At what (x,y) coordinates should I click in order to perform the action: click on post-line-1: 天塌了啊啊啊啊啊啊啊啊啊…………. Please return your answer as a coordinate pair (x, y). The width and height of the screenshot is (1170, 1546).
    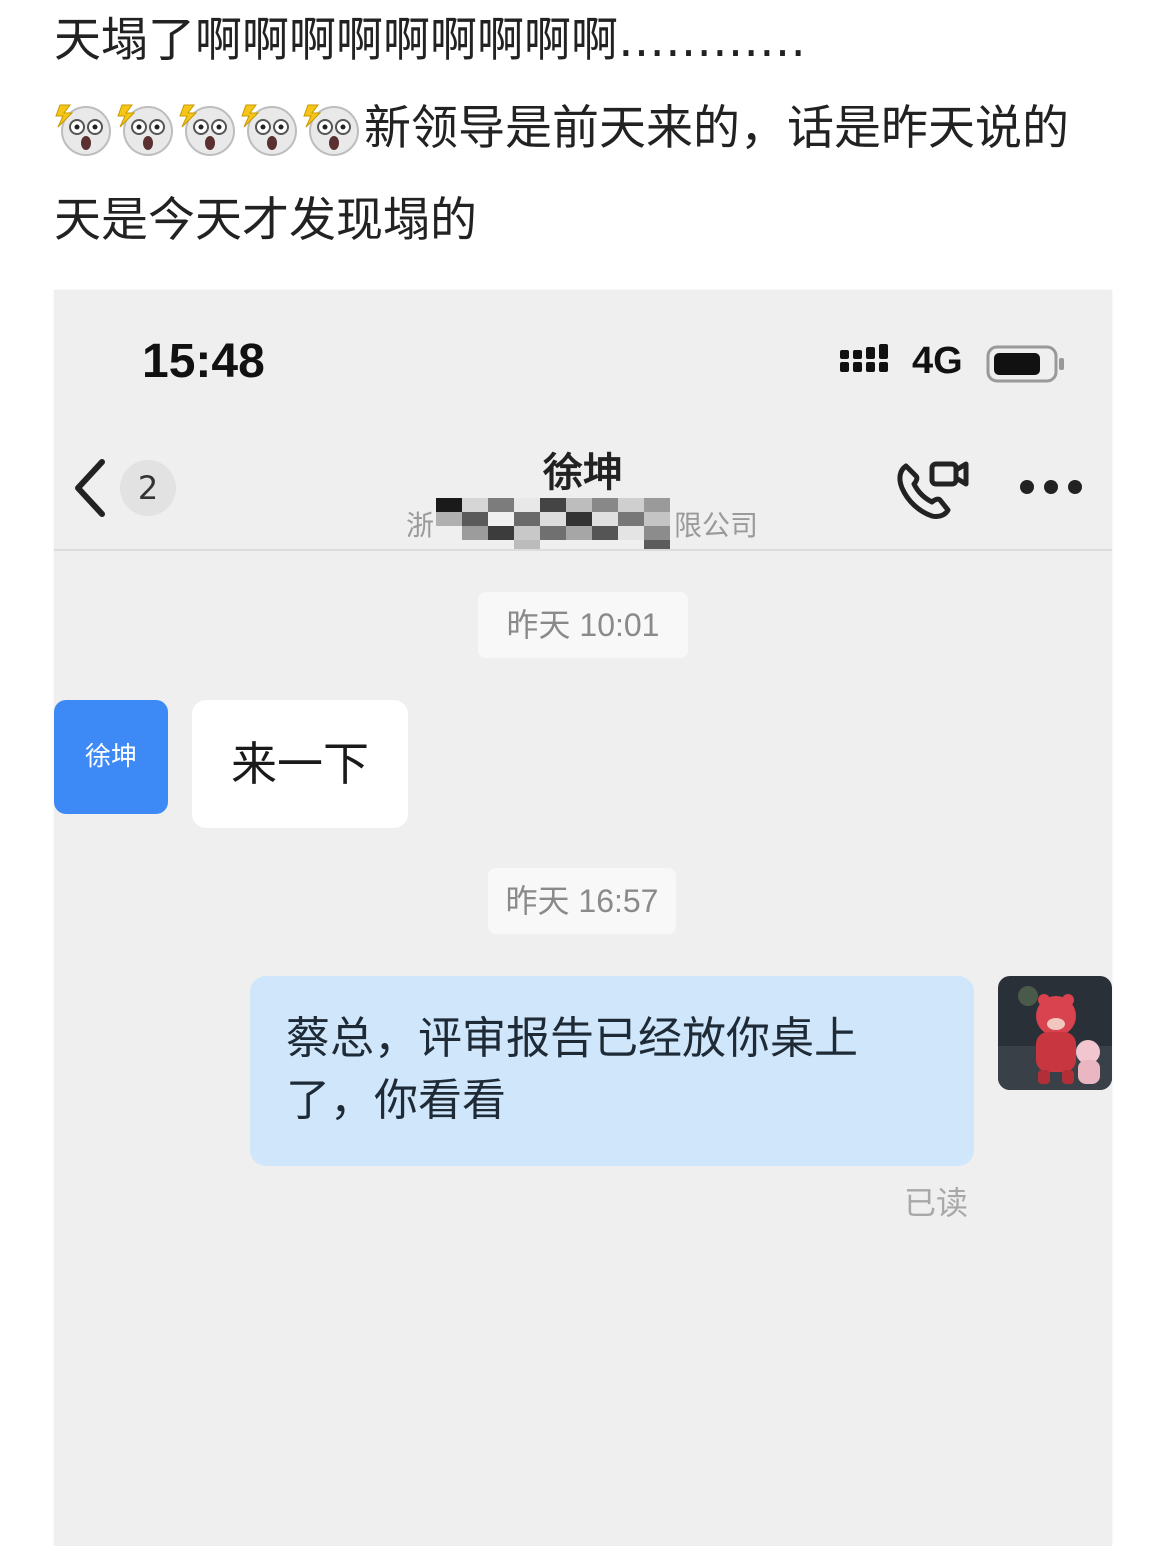
    Looking at the image, I should click on (430, 40).